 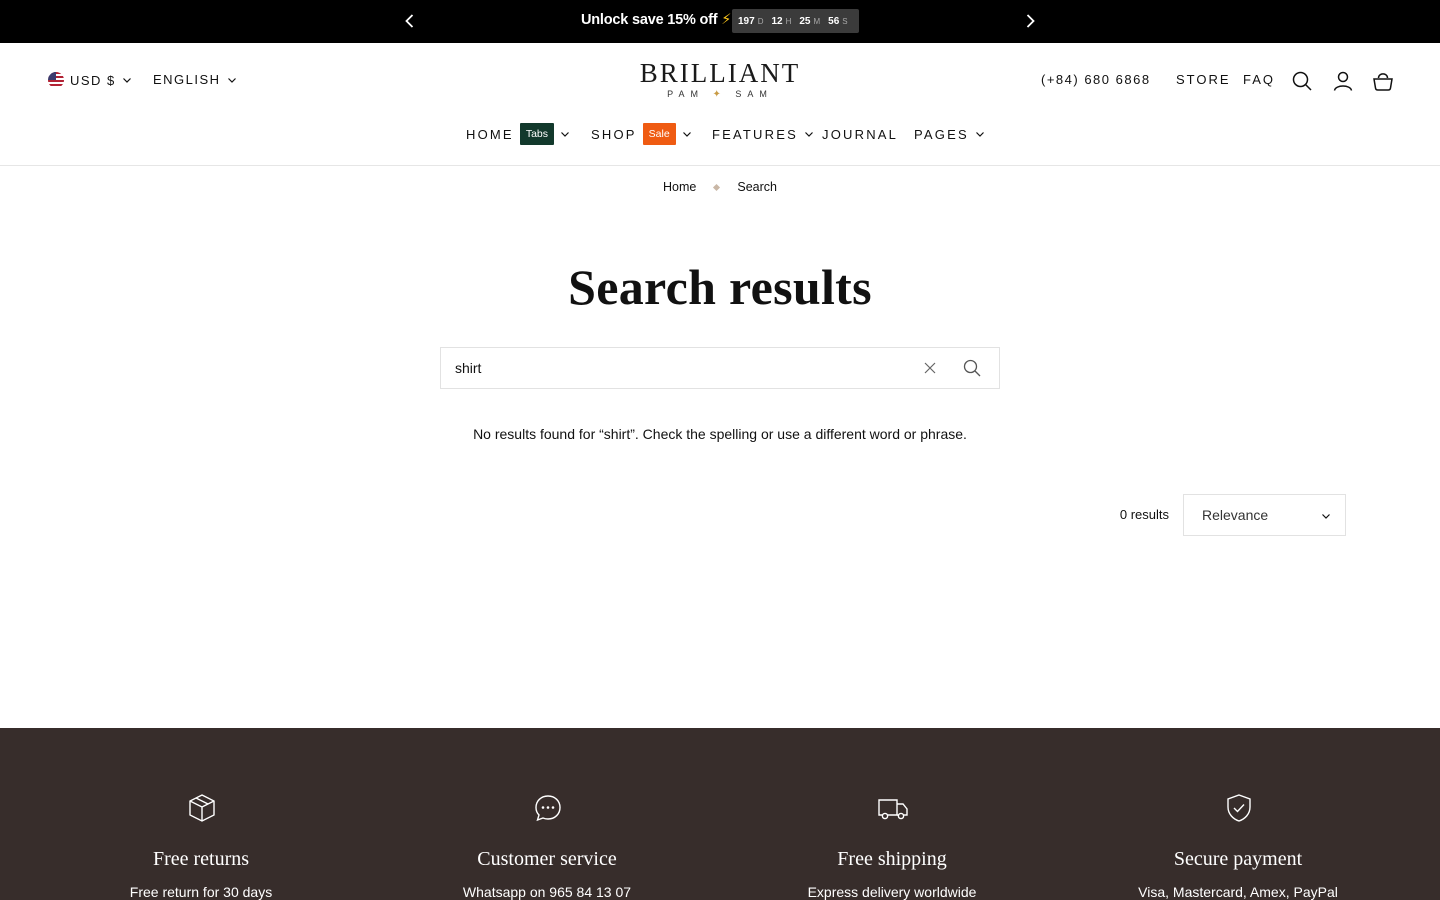 I want to click on shield-check-icon, so click(x=1239, y=808).